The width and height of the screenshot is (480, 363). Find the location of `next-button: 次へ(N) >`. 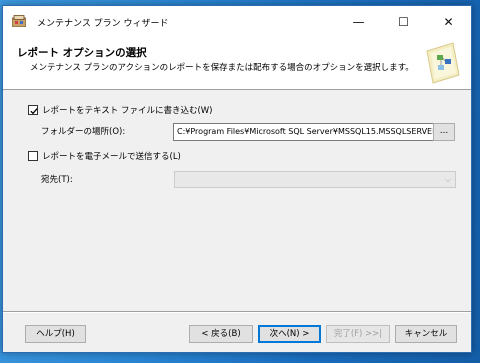

next-button: 次へ(N) > is located at coordinates (289, 334).